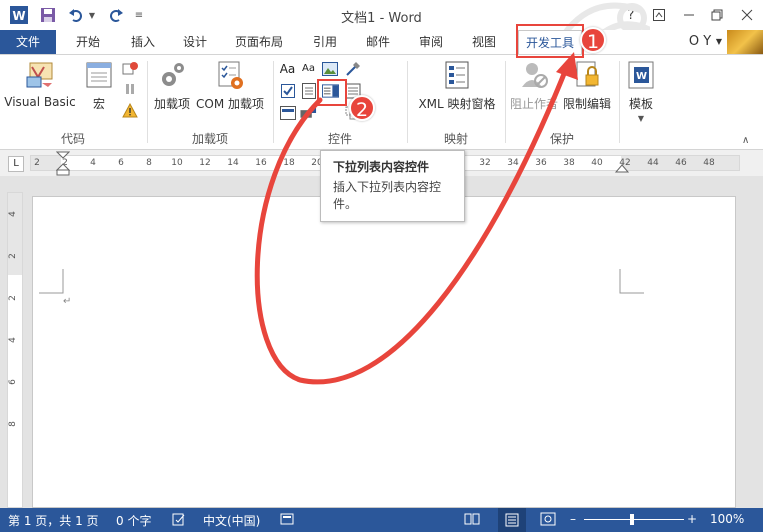 The image size is (763, 532). I want to click on page-count: 第 1 页，共 1 页, so click(53, 520).